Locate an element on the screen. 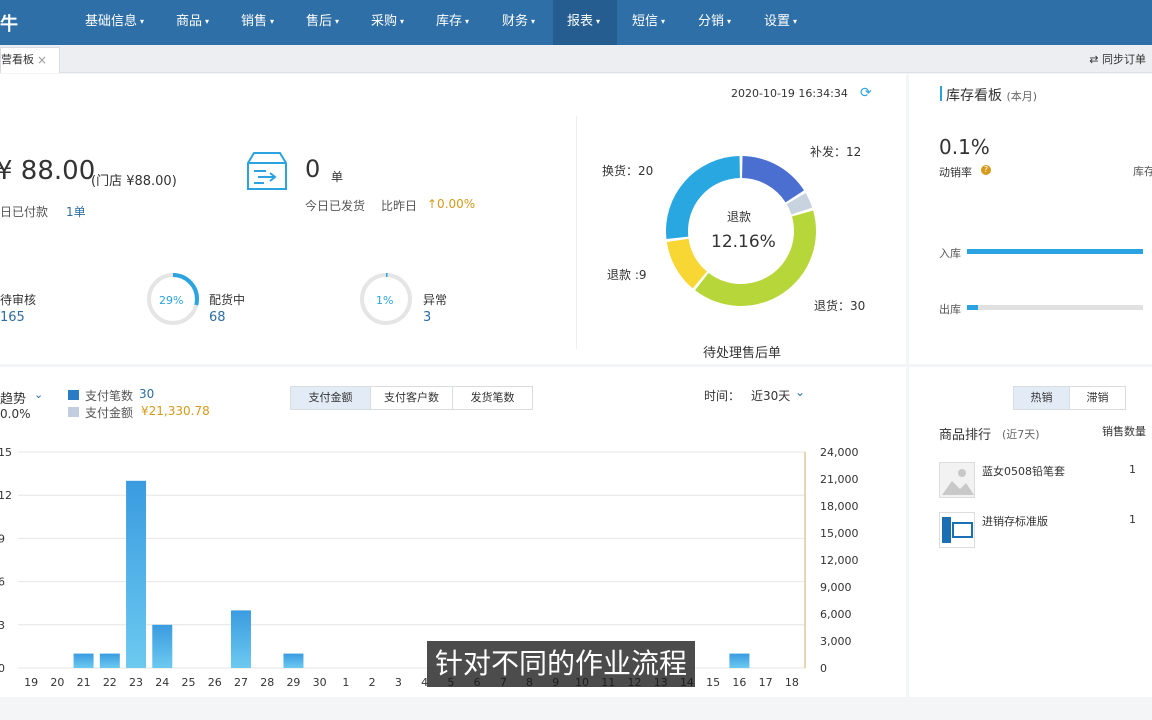 The width and height of the screenshot is (1152, 720). video-subtitle: 针对不同的作业流程 is located at coordinates (561, 664).